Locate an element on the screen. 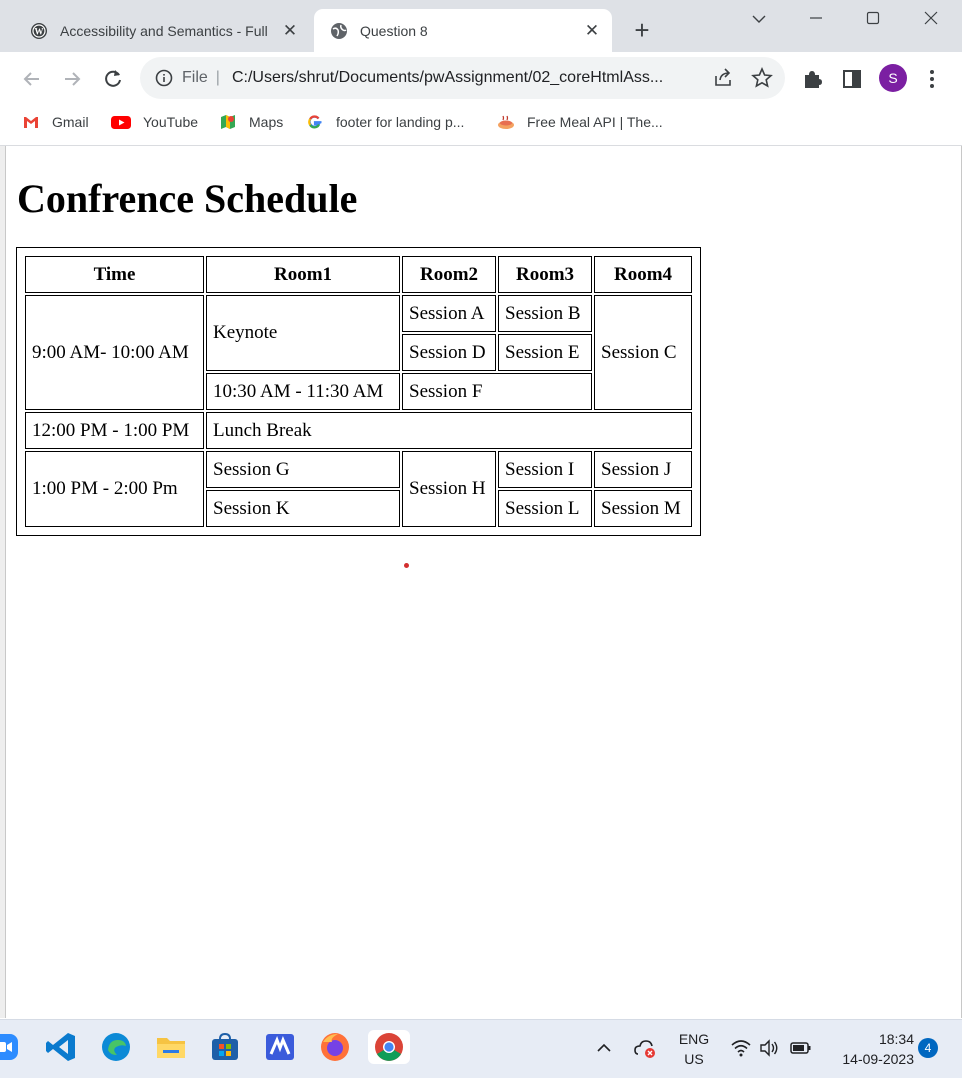 This screenshot has height=1078, width=962. bookmark-maps: Maps is located at coordinates (251, 122).